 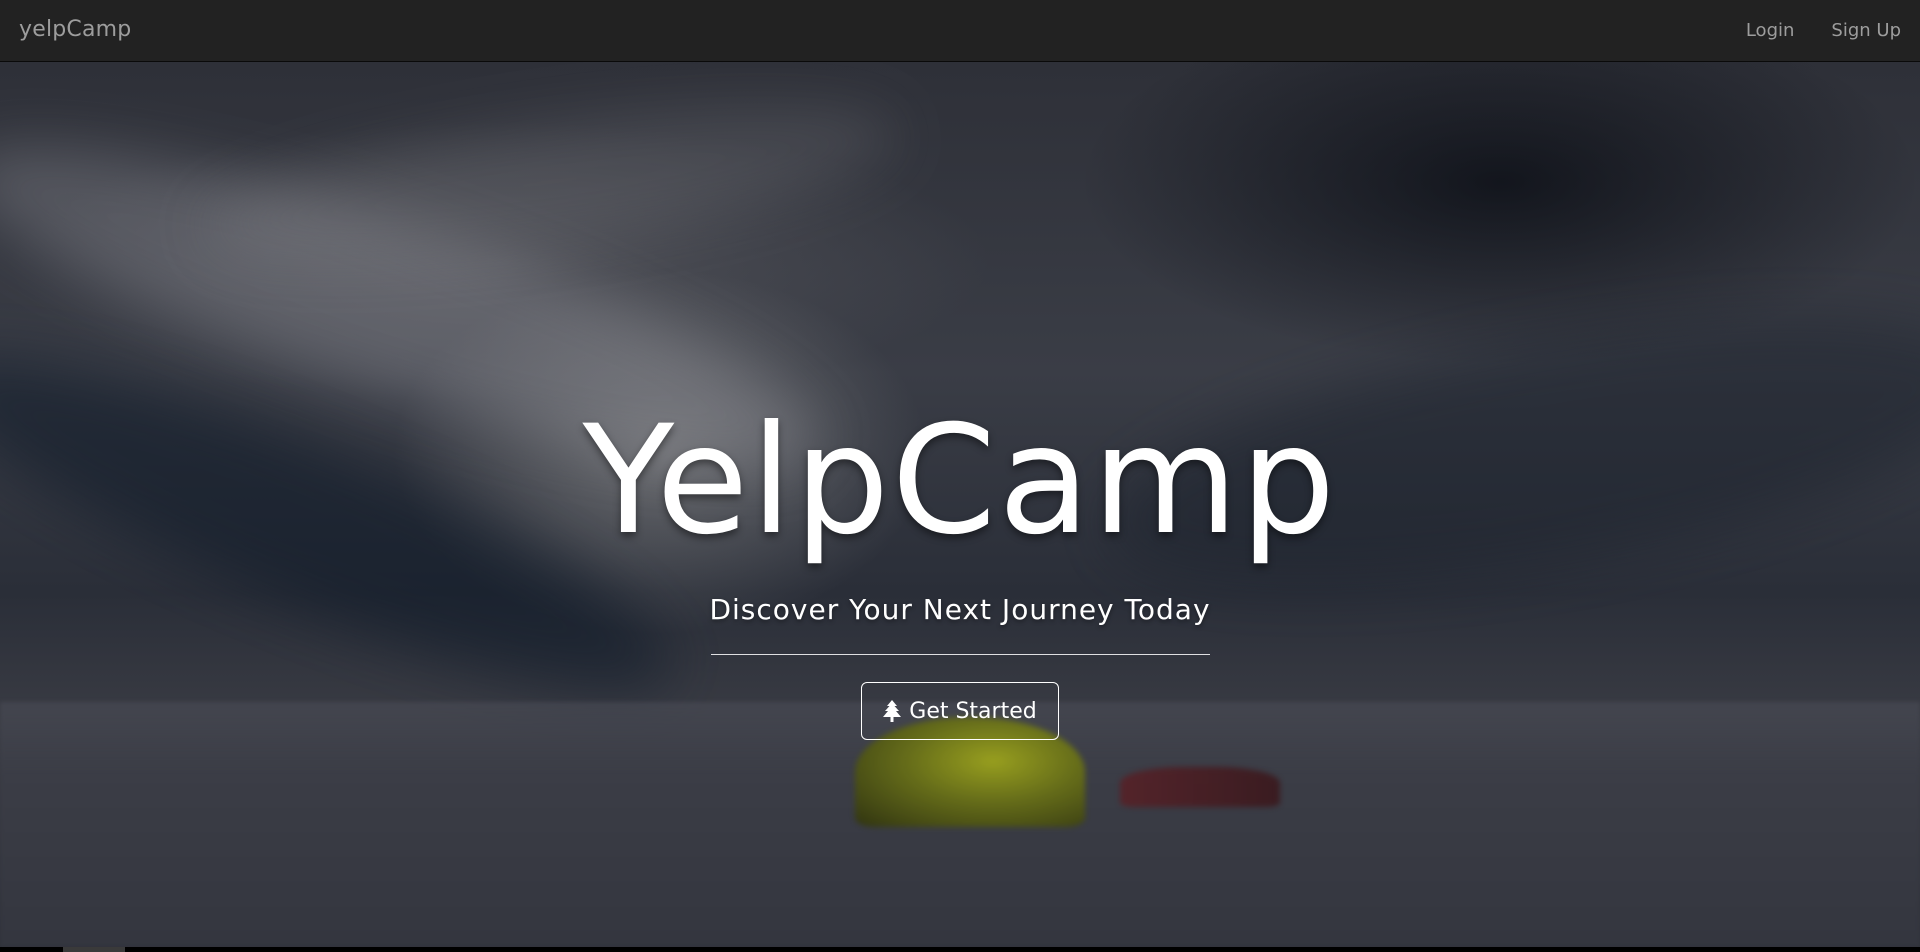 What do you see at coordinates (973, 711) in the screenshot?
I see `get-started-label: Get Started` at bounding box center [973, 711].